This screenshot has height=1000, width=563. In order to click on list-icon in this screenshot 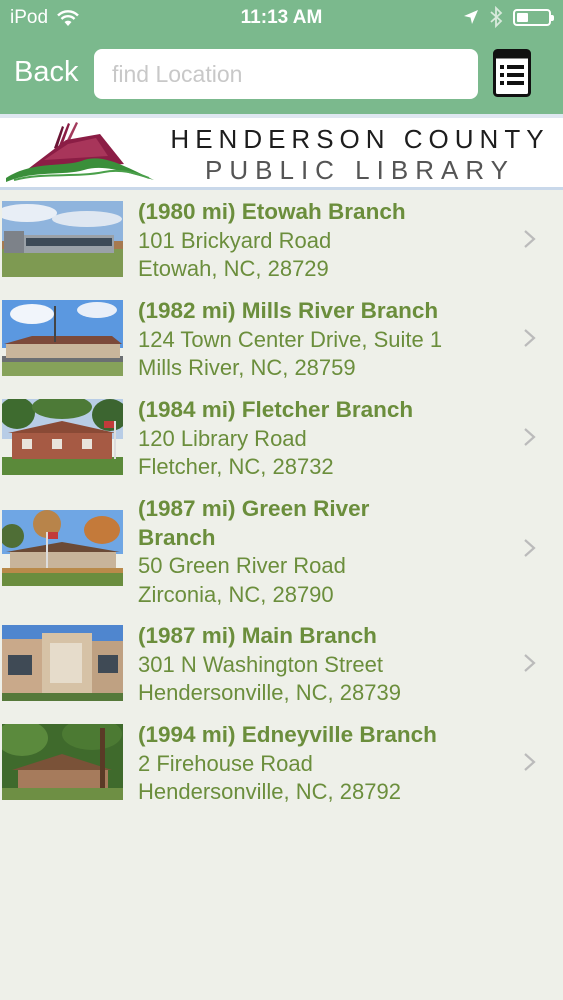, I will do `click(512, 73)`.